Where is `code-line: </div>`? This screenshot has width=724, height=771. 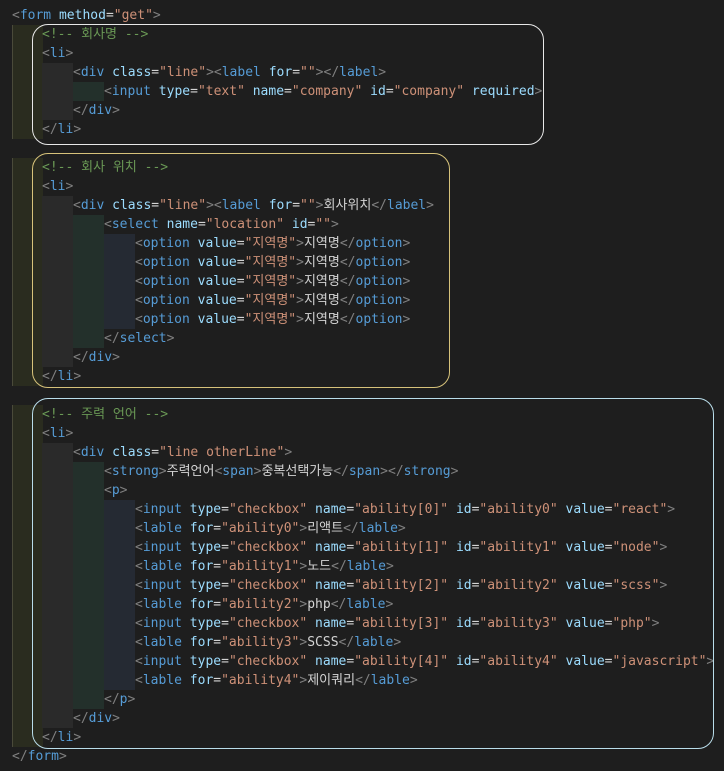
code-line: </div> is located at coordinates (362, 357).